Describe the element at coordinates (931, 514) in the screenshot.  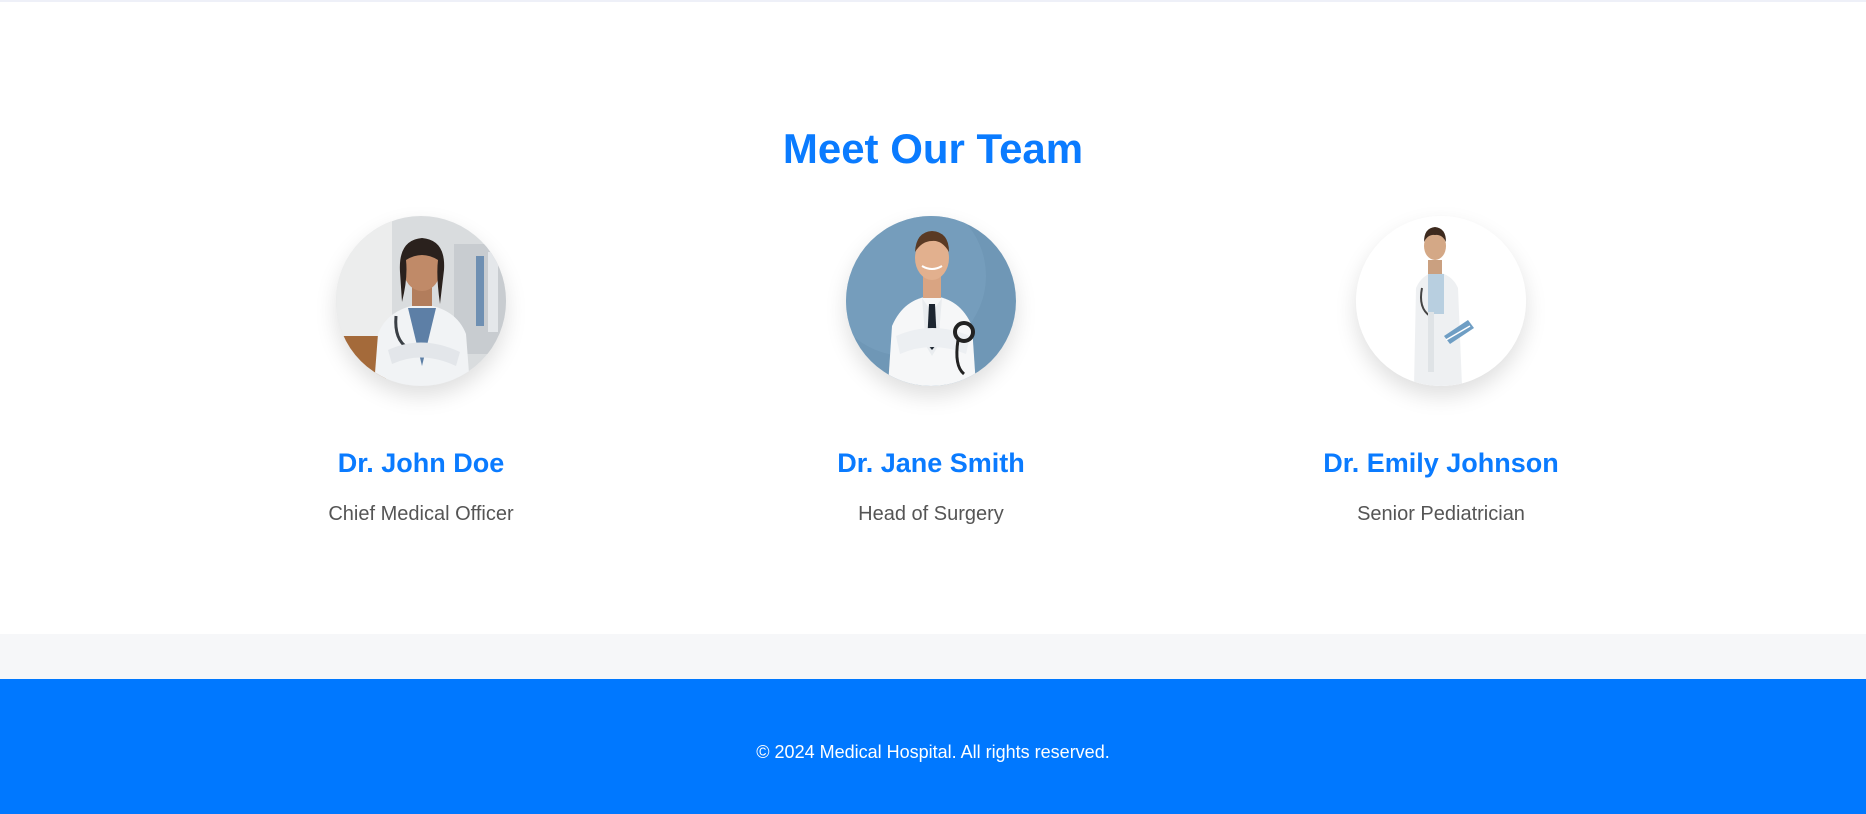
I see `member-role: Head of Surgery` at that location.